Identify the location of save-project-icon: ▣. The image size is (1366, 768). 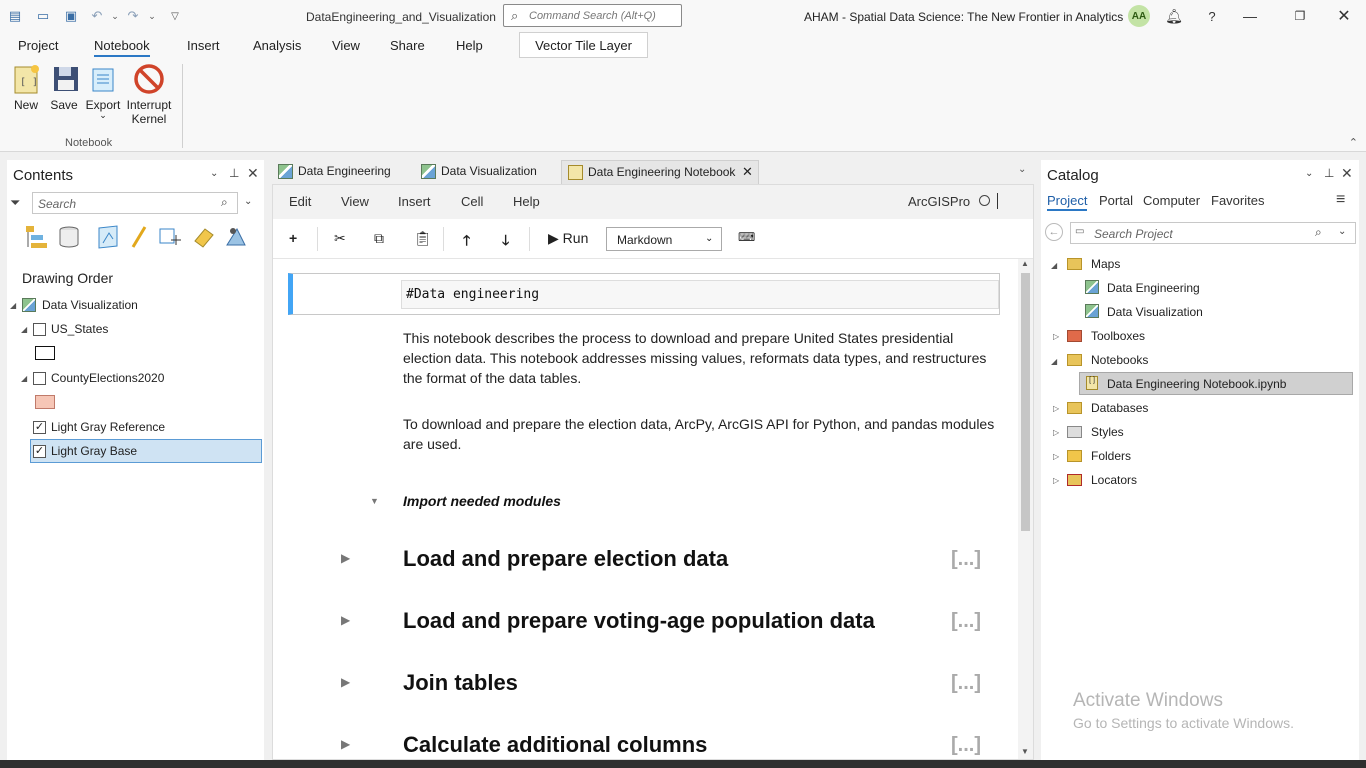
(71, 16).